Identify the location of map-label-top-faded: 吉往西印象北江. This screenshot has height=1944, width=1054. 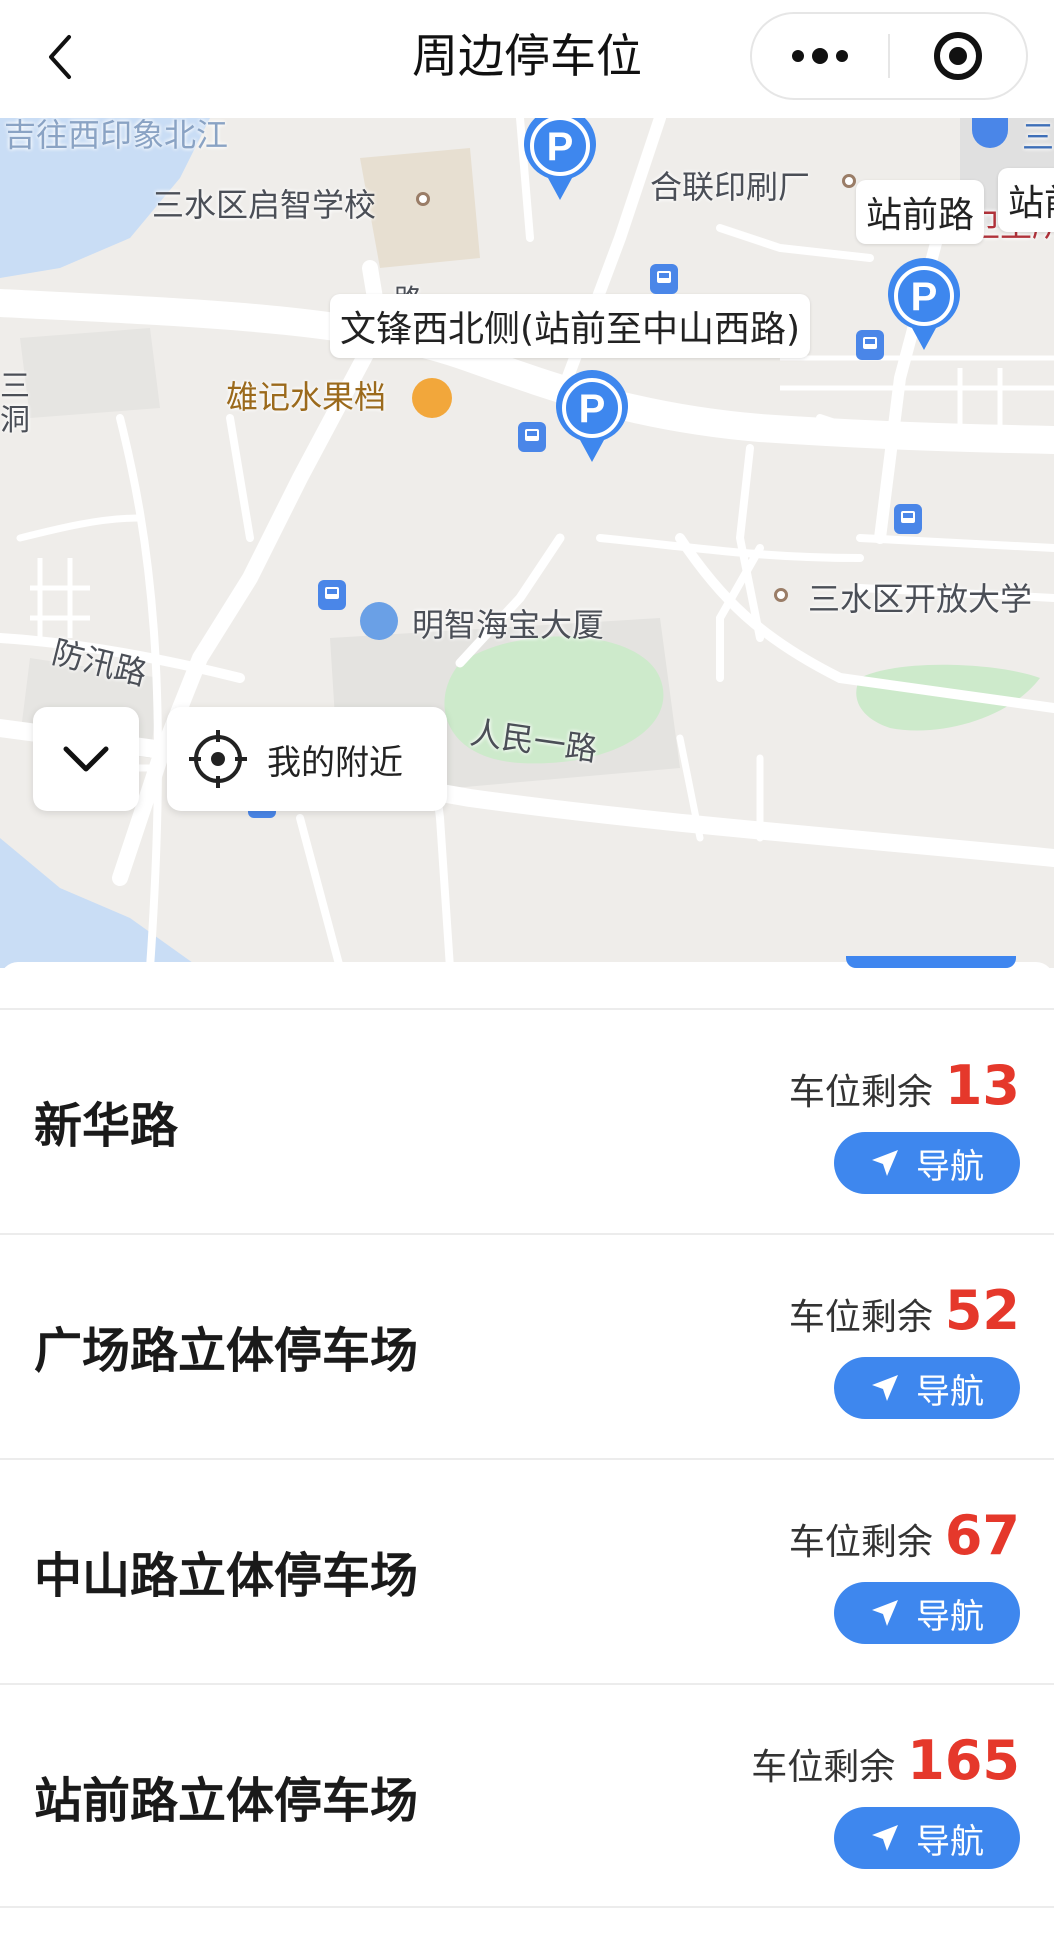
(116, 136).